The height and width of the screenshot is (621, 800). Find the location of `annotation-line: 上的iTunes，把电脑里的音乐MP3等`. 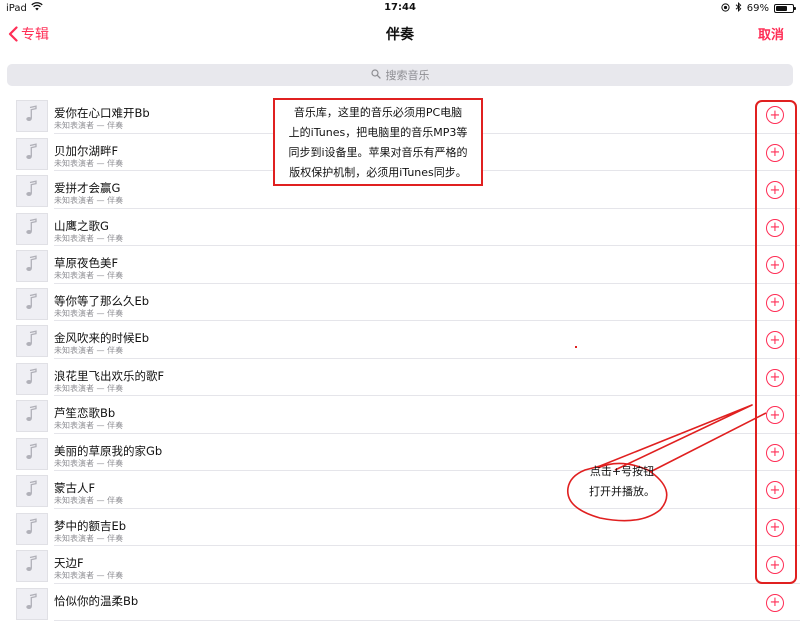

annotation-line: 上的iTunes，把电脑里的音乐MP3等 is located at coordinates (378, 133).